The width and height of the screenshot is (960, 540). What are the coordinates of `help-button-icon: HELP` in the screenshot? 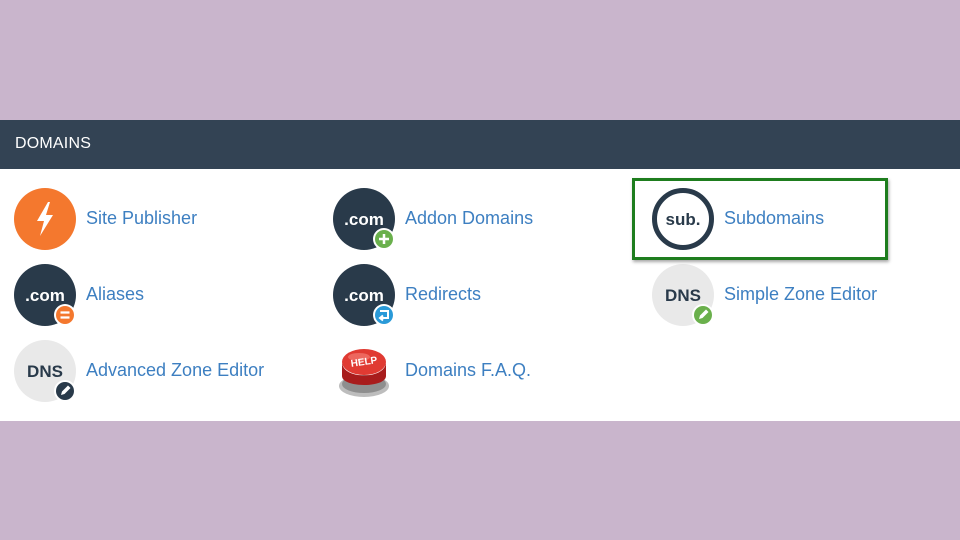 It's located at (364, 371).